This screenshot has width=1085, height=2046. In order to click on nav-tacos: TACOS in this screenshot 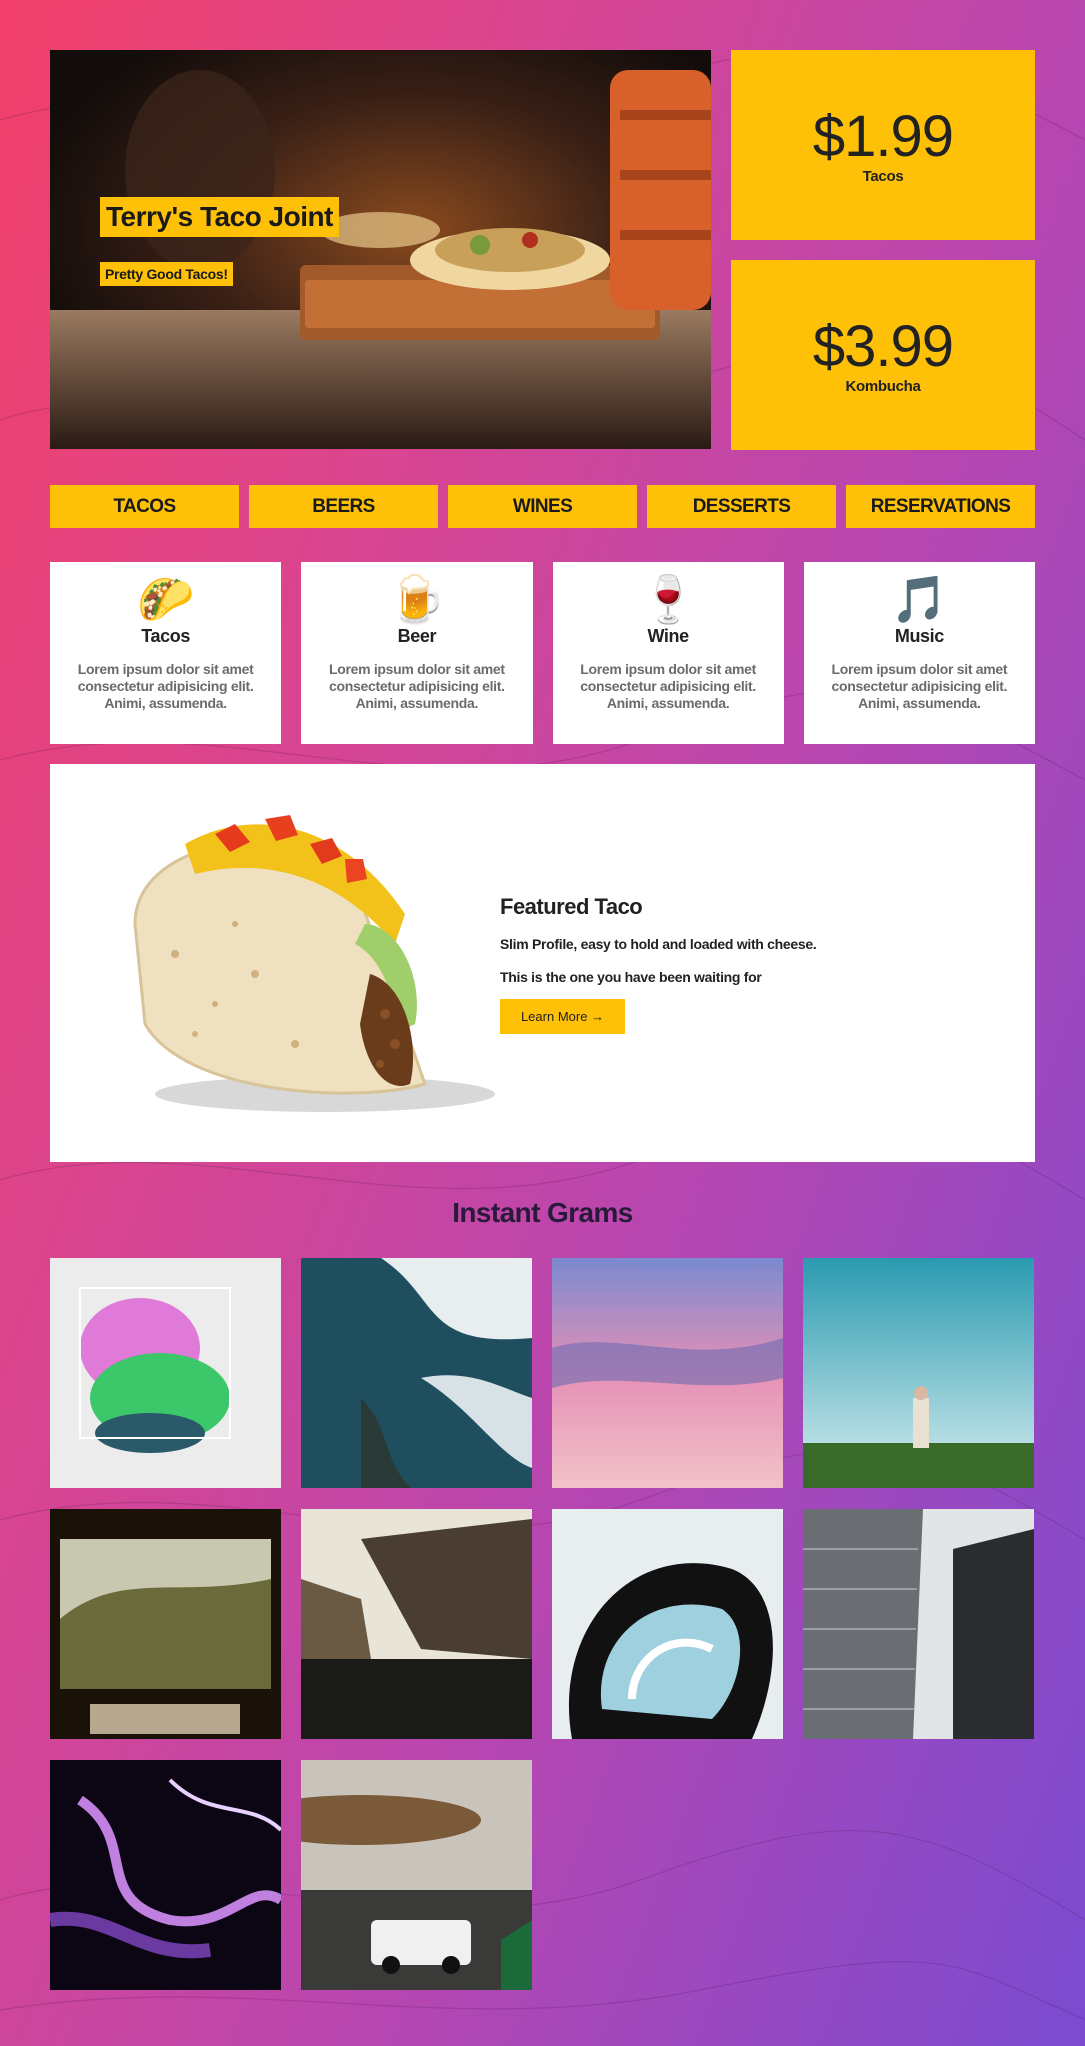, I will do `click(144, 506)`.